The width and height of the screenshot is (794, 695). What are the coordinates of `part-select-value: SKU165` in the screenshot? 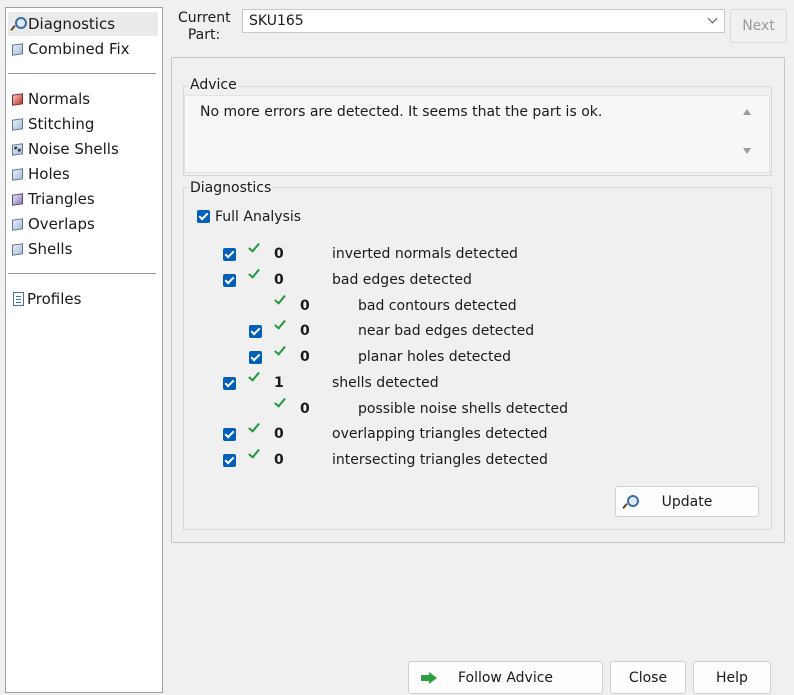 It's located at (276, 21).